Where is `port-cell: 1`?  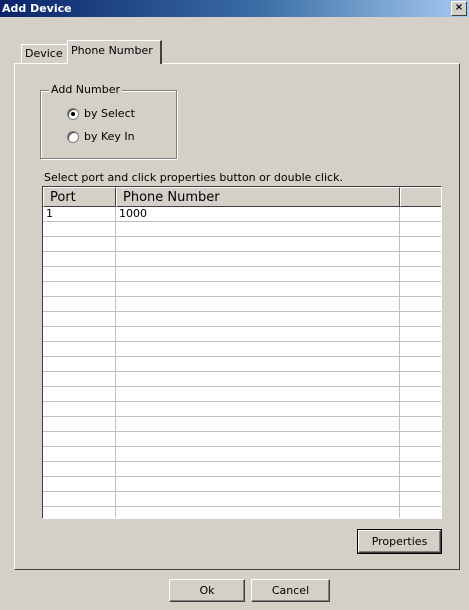 port-cell: 1 is located at coordinates (79, 214).